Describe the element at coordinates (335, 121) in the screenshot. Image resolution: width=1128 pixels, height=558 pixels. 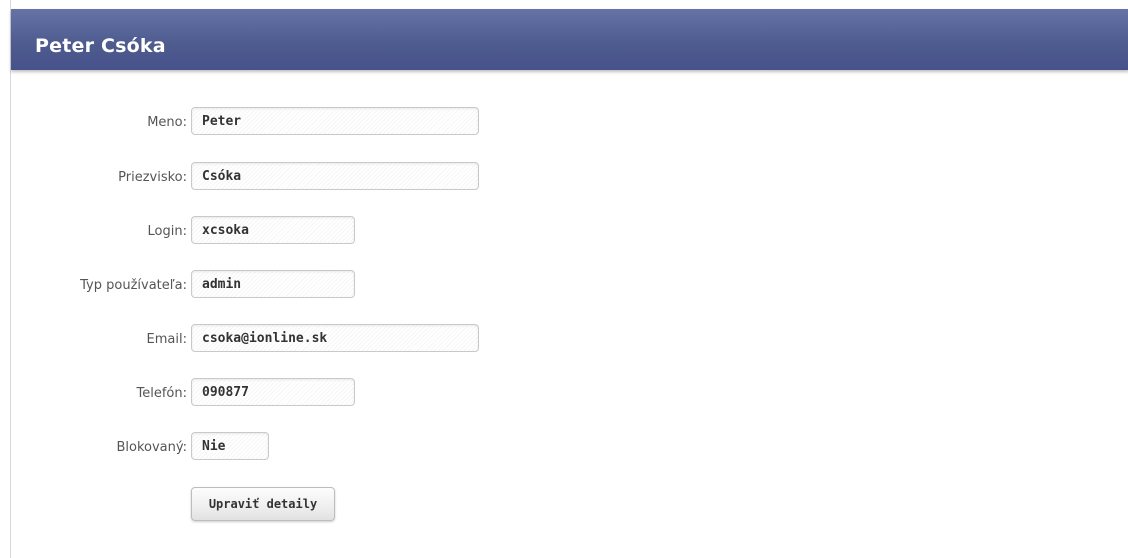
I see `first-name-field` at that location.